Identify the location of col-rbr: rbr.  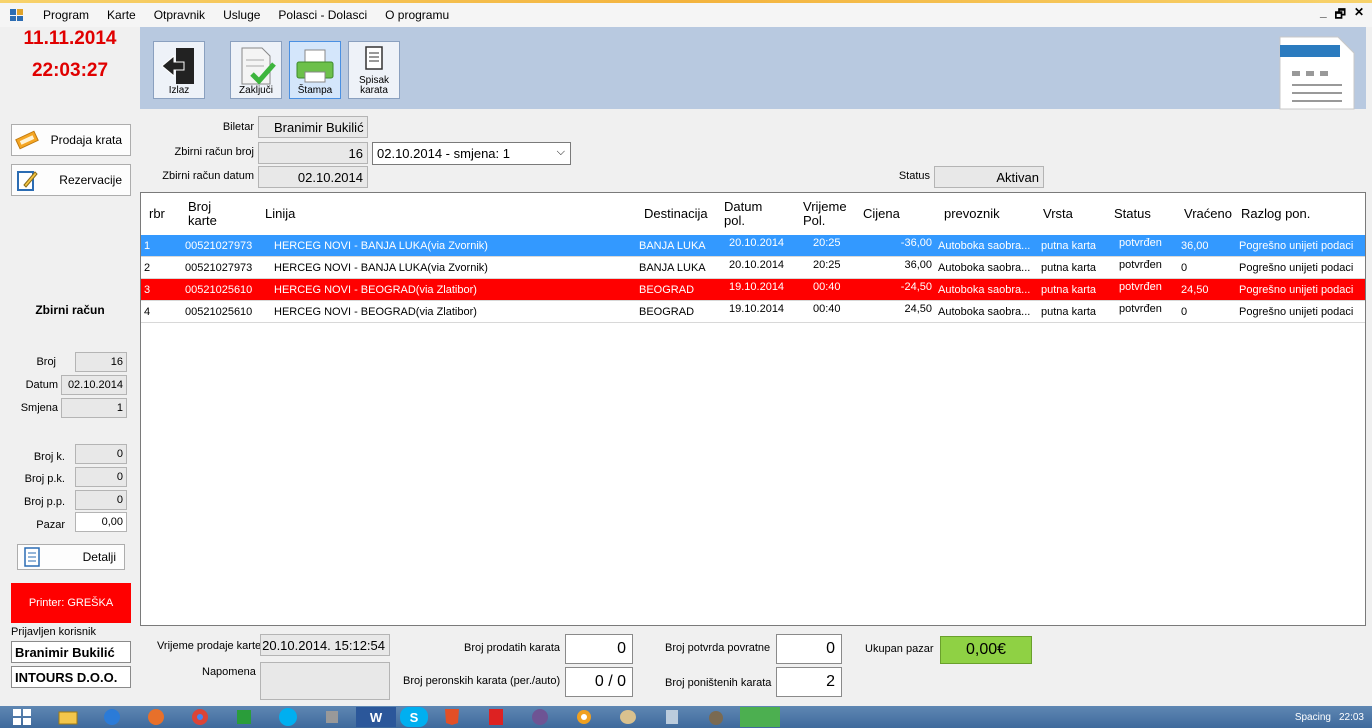
(157, 214).